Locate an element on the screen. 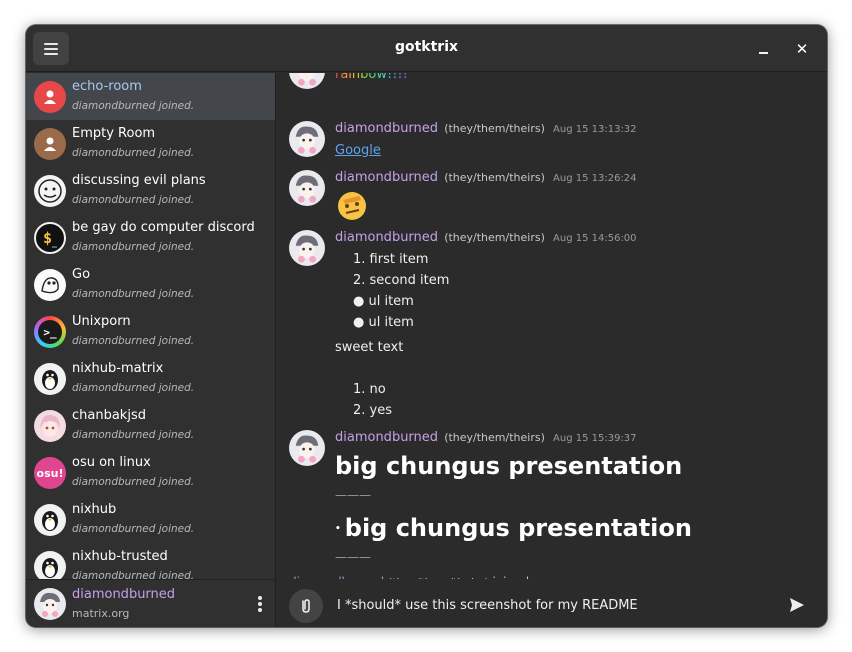  room-name: chanbakjsd is located at coordinates (109, 415).